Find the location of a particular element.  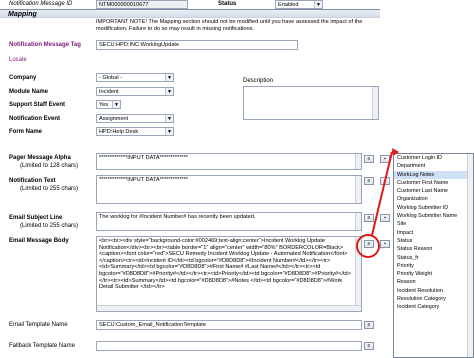

notification-text-hint: (Limited to 255 chars) is located at coordinates (49, 189).